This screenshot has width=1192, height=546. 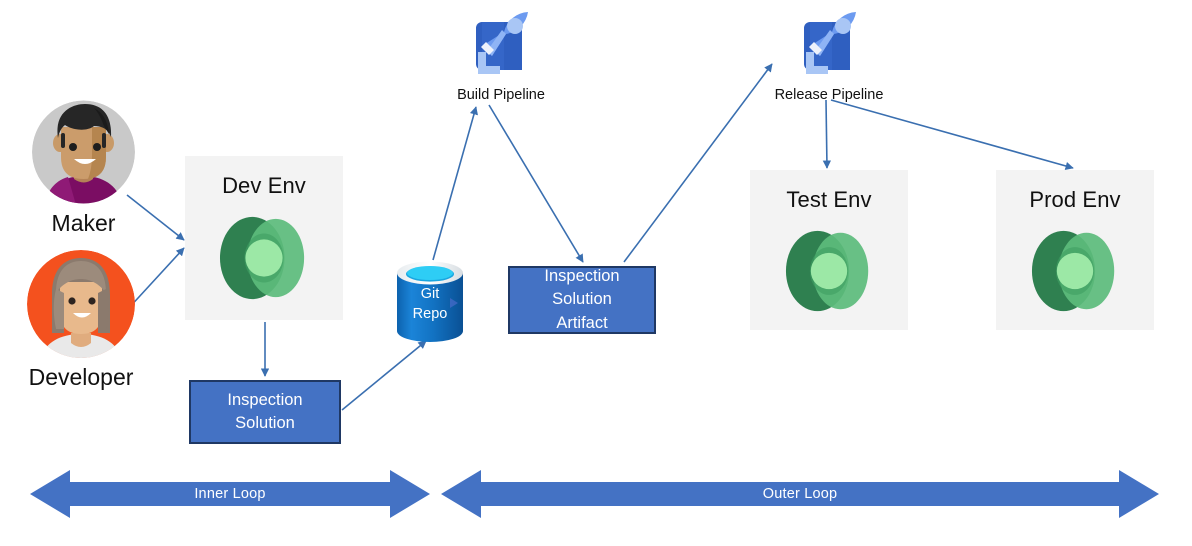 What do you see at coordinates (829, 199) in the screenshot?
I see `environment-title-test: Test Env` at bounding box center [829, 199].